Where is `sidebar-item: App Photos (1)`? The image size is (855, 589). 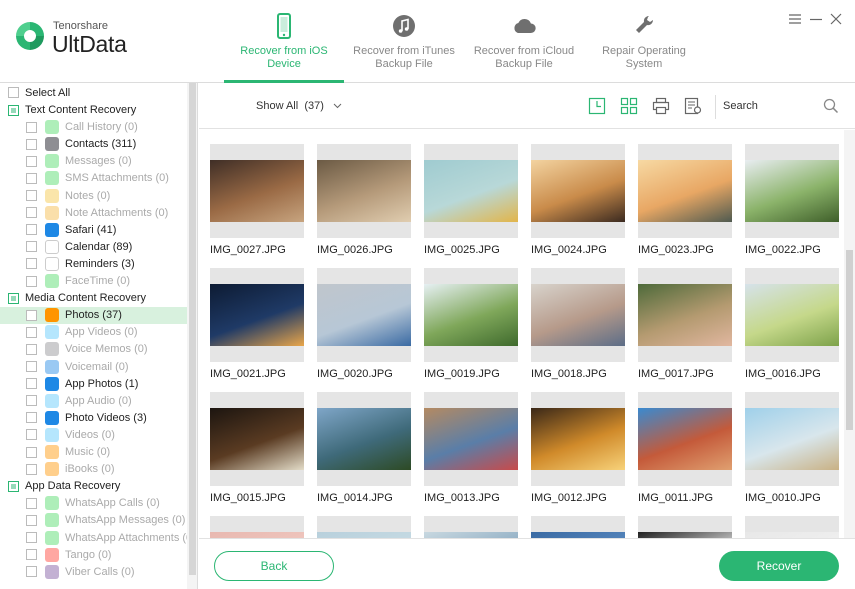
sidebar-item: App Photos (1) is located at coordinates (93, 383).